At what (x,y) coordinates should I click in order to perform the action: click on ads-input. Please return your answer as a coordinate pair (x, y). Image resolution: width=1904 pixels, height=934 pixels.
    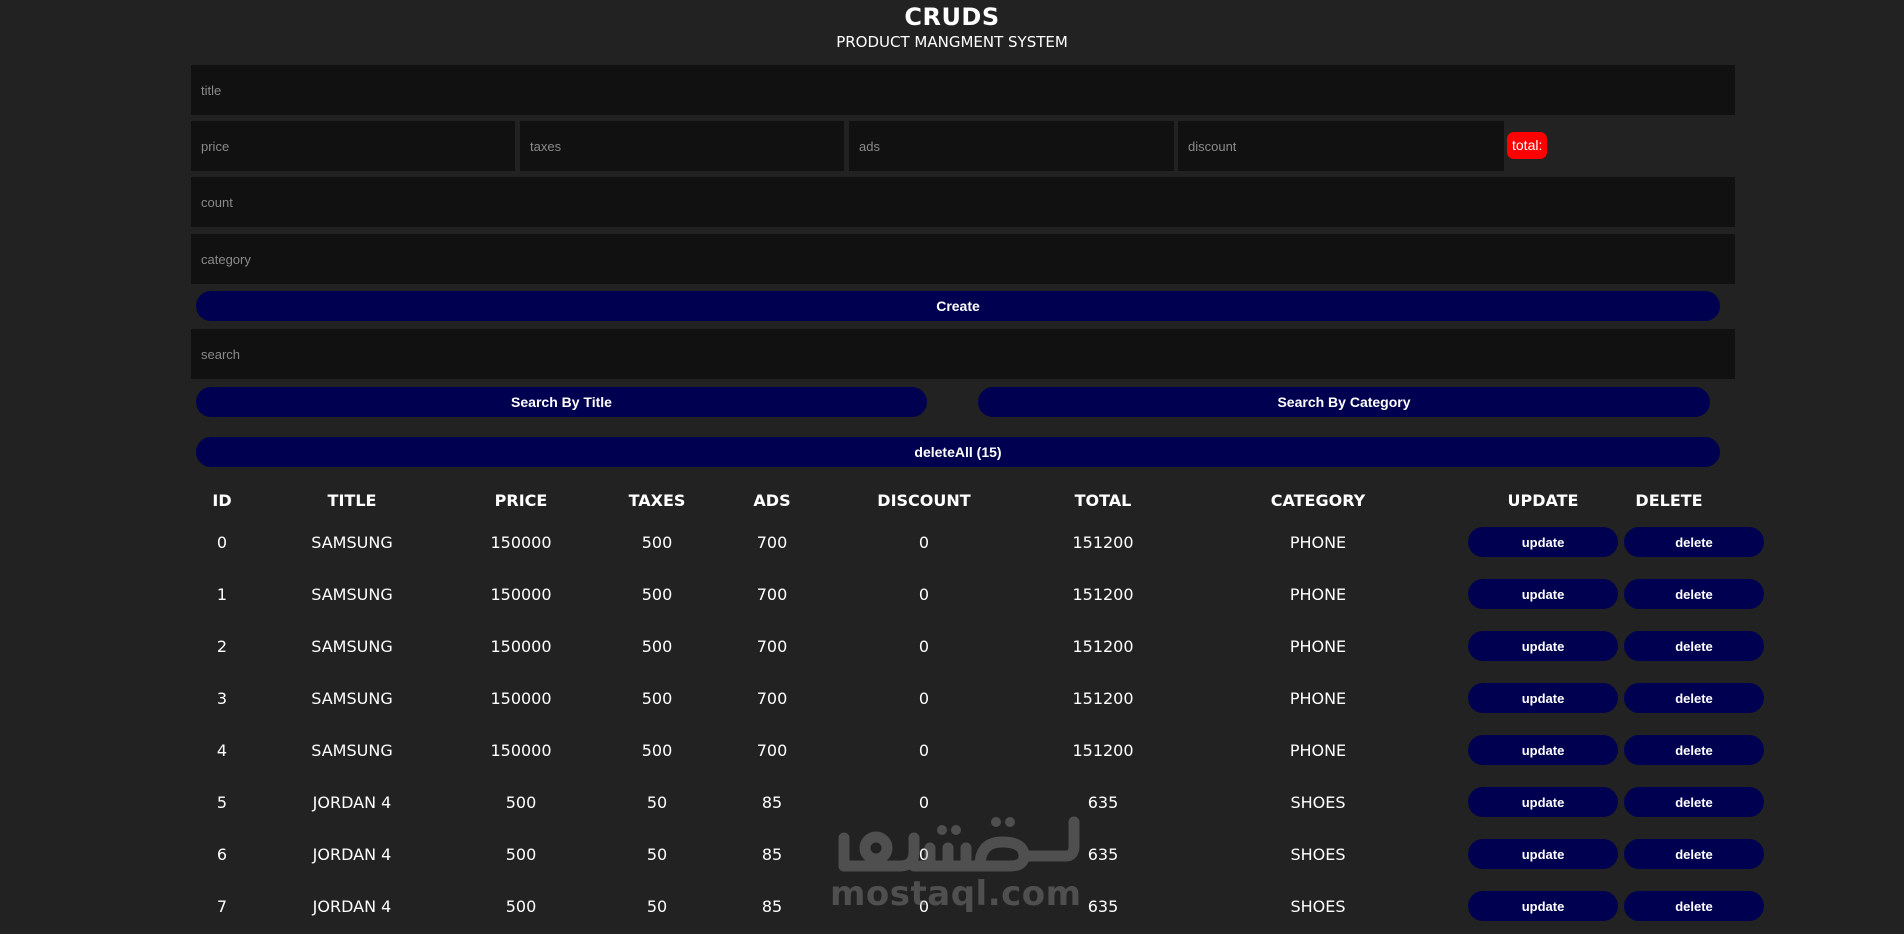
    Looking at the image, I should click on (1011, 146).